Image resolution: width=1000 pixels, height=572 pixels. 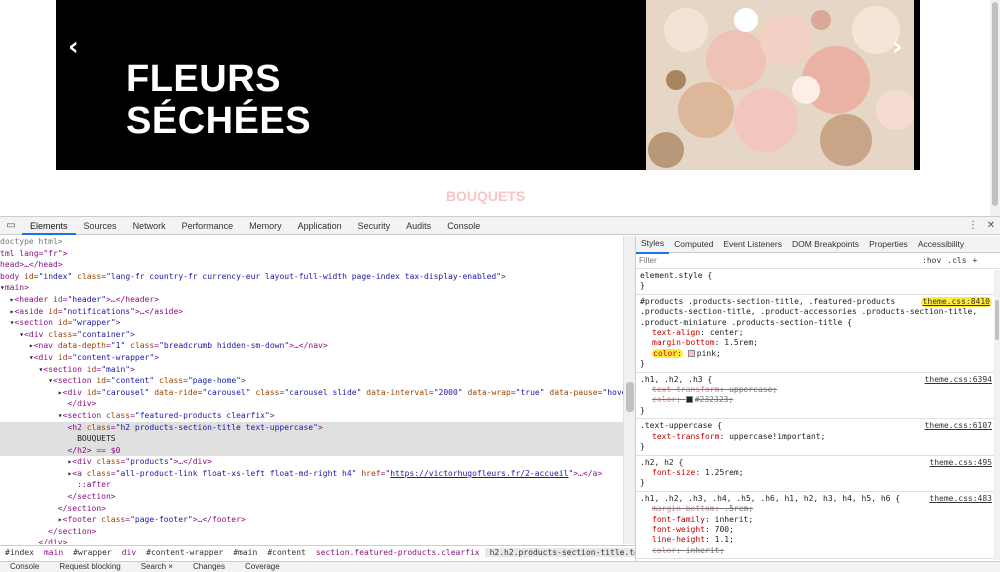 I want to click on dom-scrollbar, so click(x=629, y=390).